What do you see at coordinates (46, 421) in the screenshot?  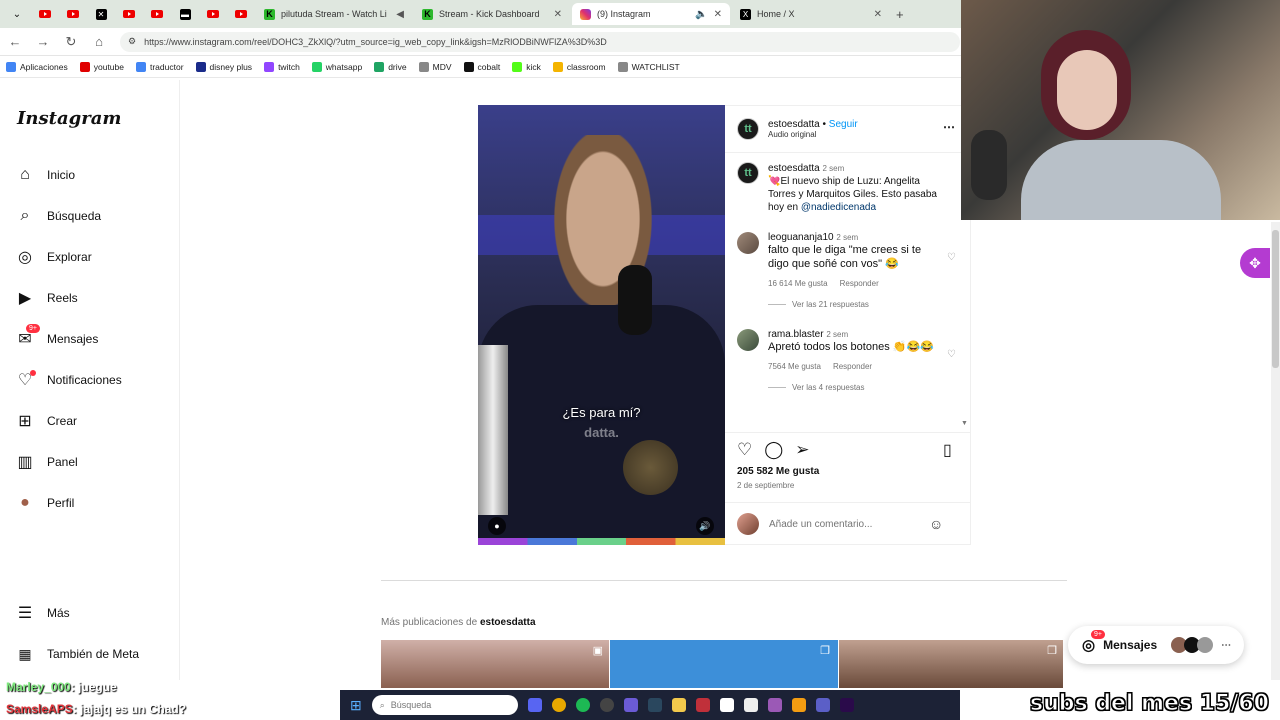 I see `sidebar-item-crear: ⊞ Crear` at bounding box center [46, 421].